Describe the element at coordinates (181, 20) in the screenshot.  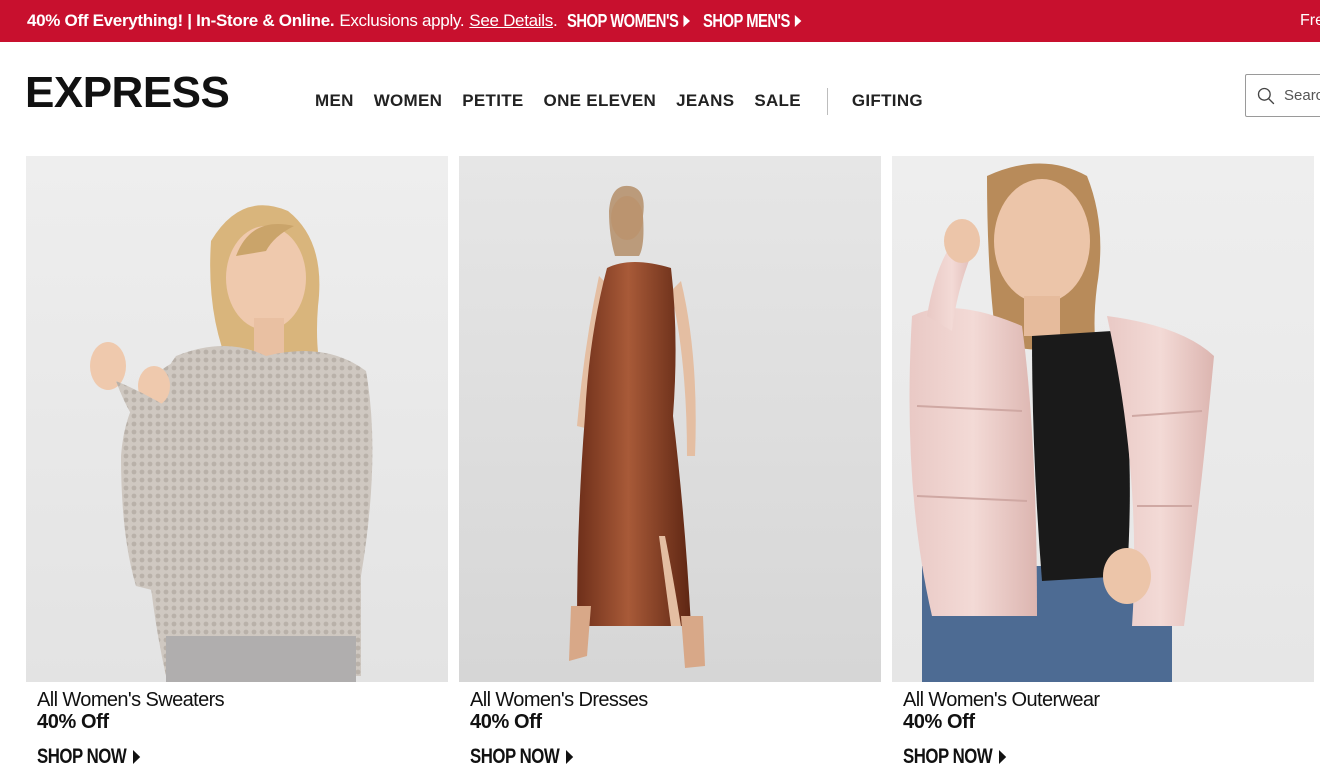
I see `promo-headline: 40% Off Everything! | In-Store & Online.` at that location.